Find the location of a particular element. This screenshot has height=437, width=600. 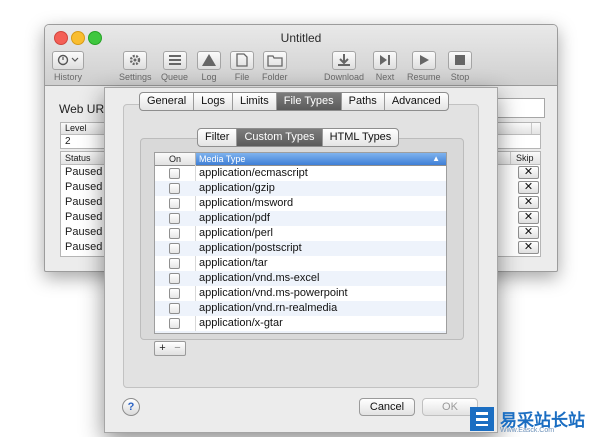

toolbar-label: Settings is located at coordinates (135, 77).